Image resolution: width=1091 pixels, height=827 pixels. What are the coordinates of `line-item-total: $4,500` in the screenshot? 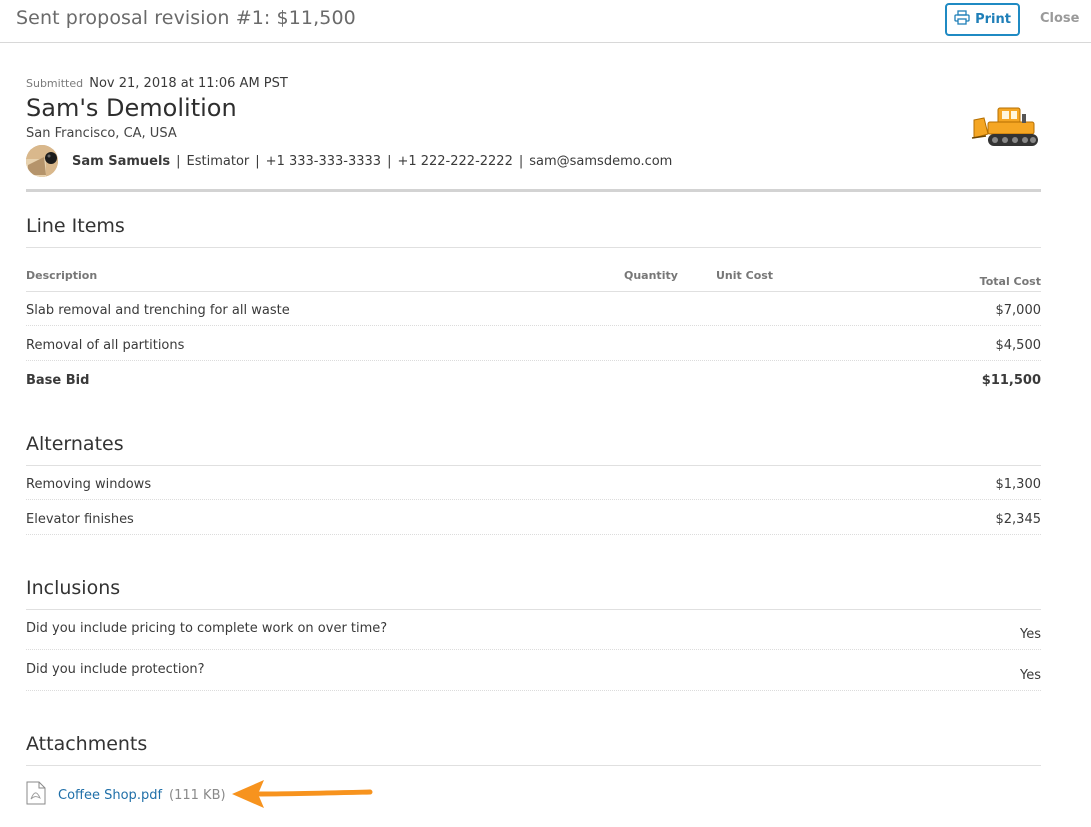 It's located at (1018, 345).